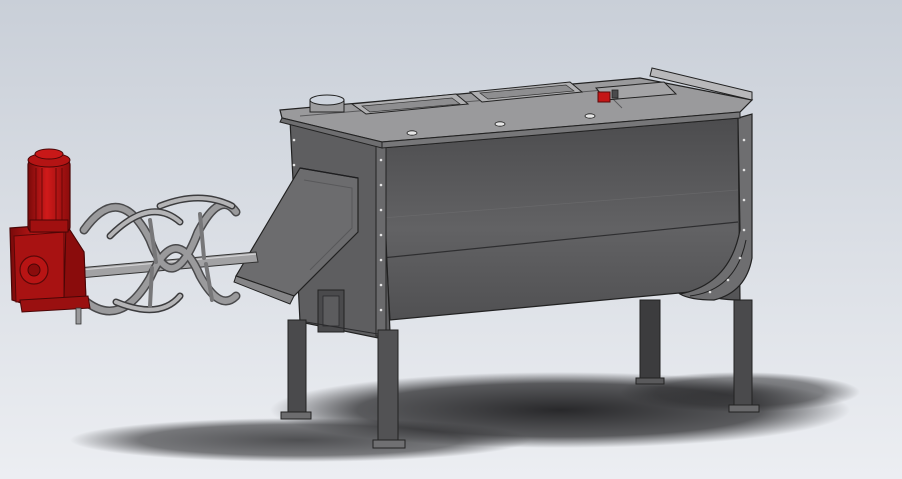 The width and height of the screenshot is (902, 479). I want to click on drive-motor, so click(49, 190).